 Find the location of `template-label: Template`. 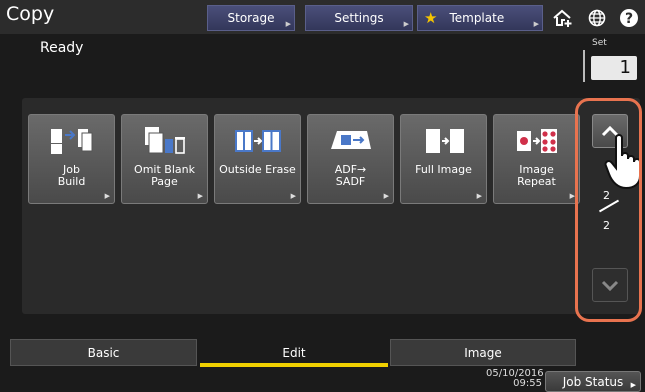

template-label: Template is located at coordinates (477, 18).